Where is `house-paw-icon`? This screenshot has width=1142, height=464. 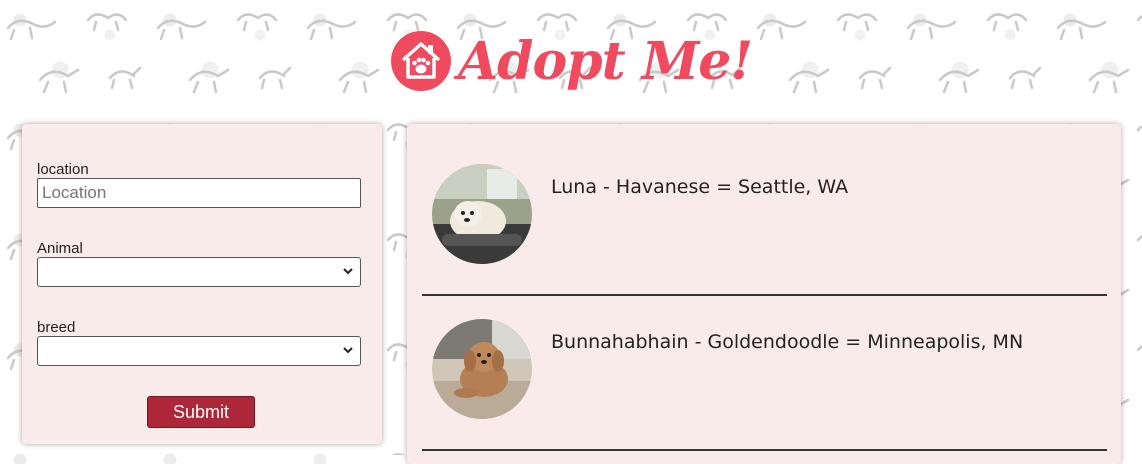
house-paw-icon is located at coordinates (421, 61).